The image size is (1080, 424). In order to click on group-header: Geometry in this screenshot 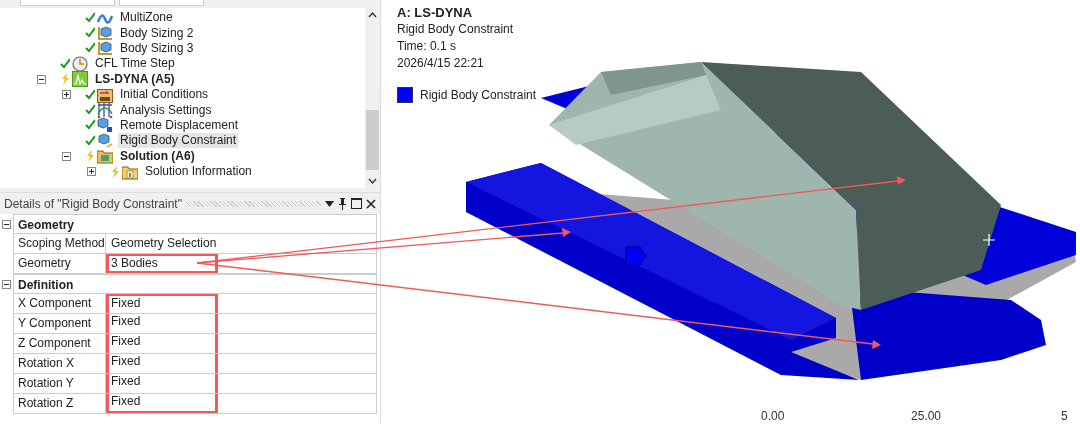, I will do `click(195, 224)`.